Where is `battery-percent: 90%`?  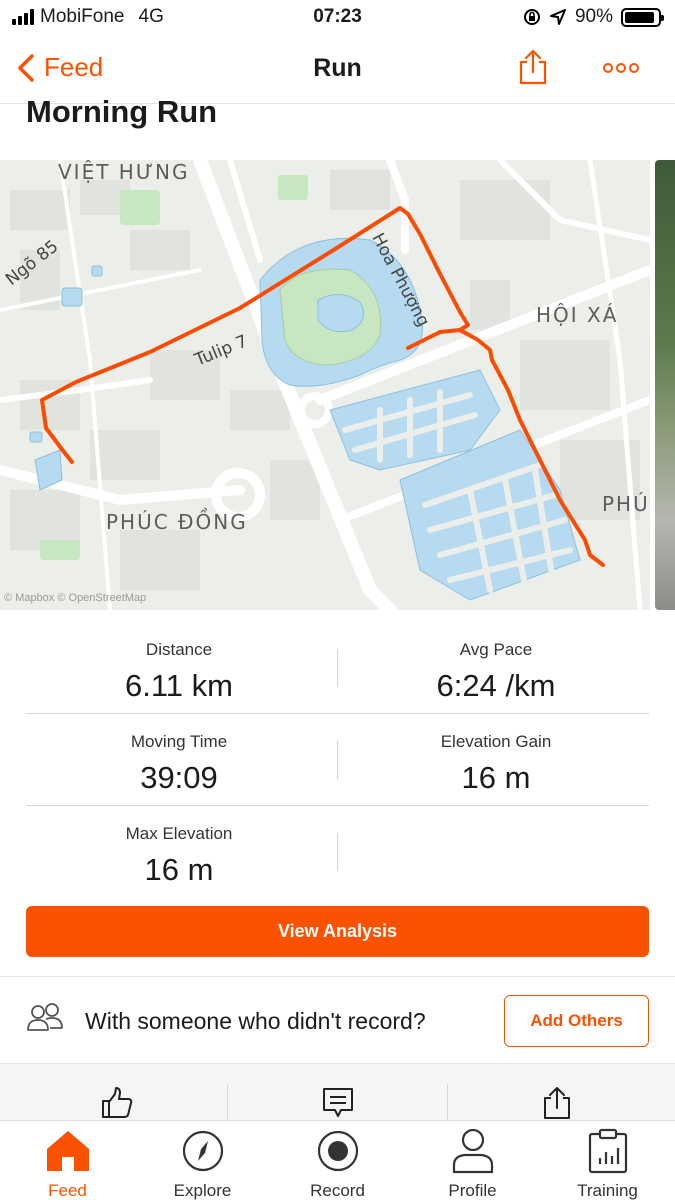
battery-percent: 90% is located at coordinates (593, 16).